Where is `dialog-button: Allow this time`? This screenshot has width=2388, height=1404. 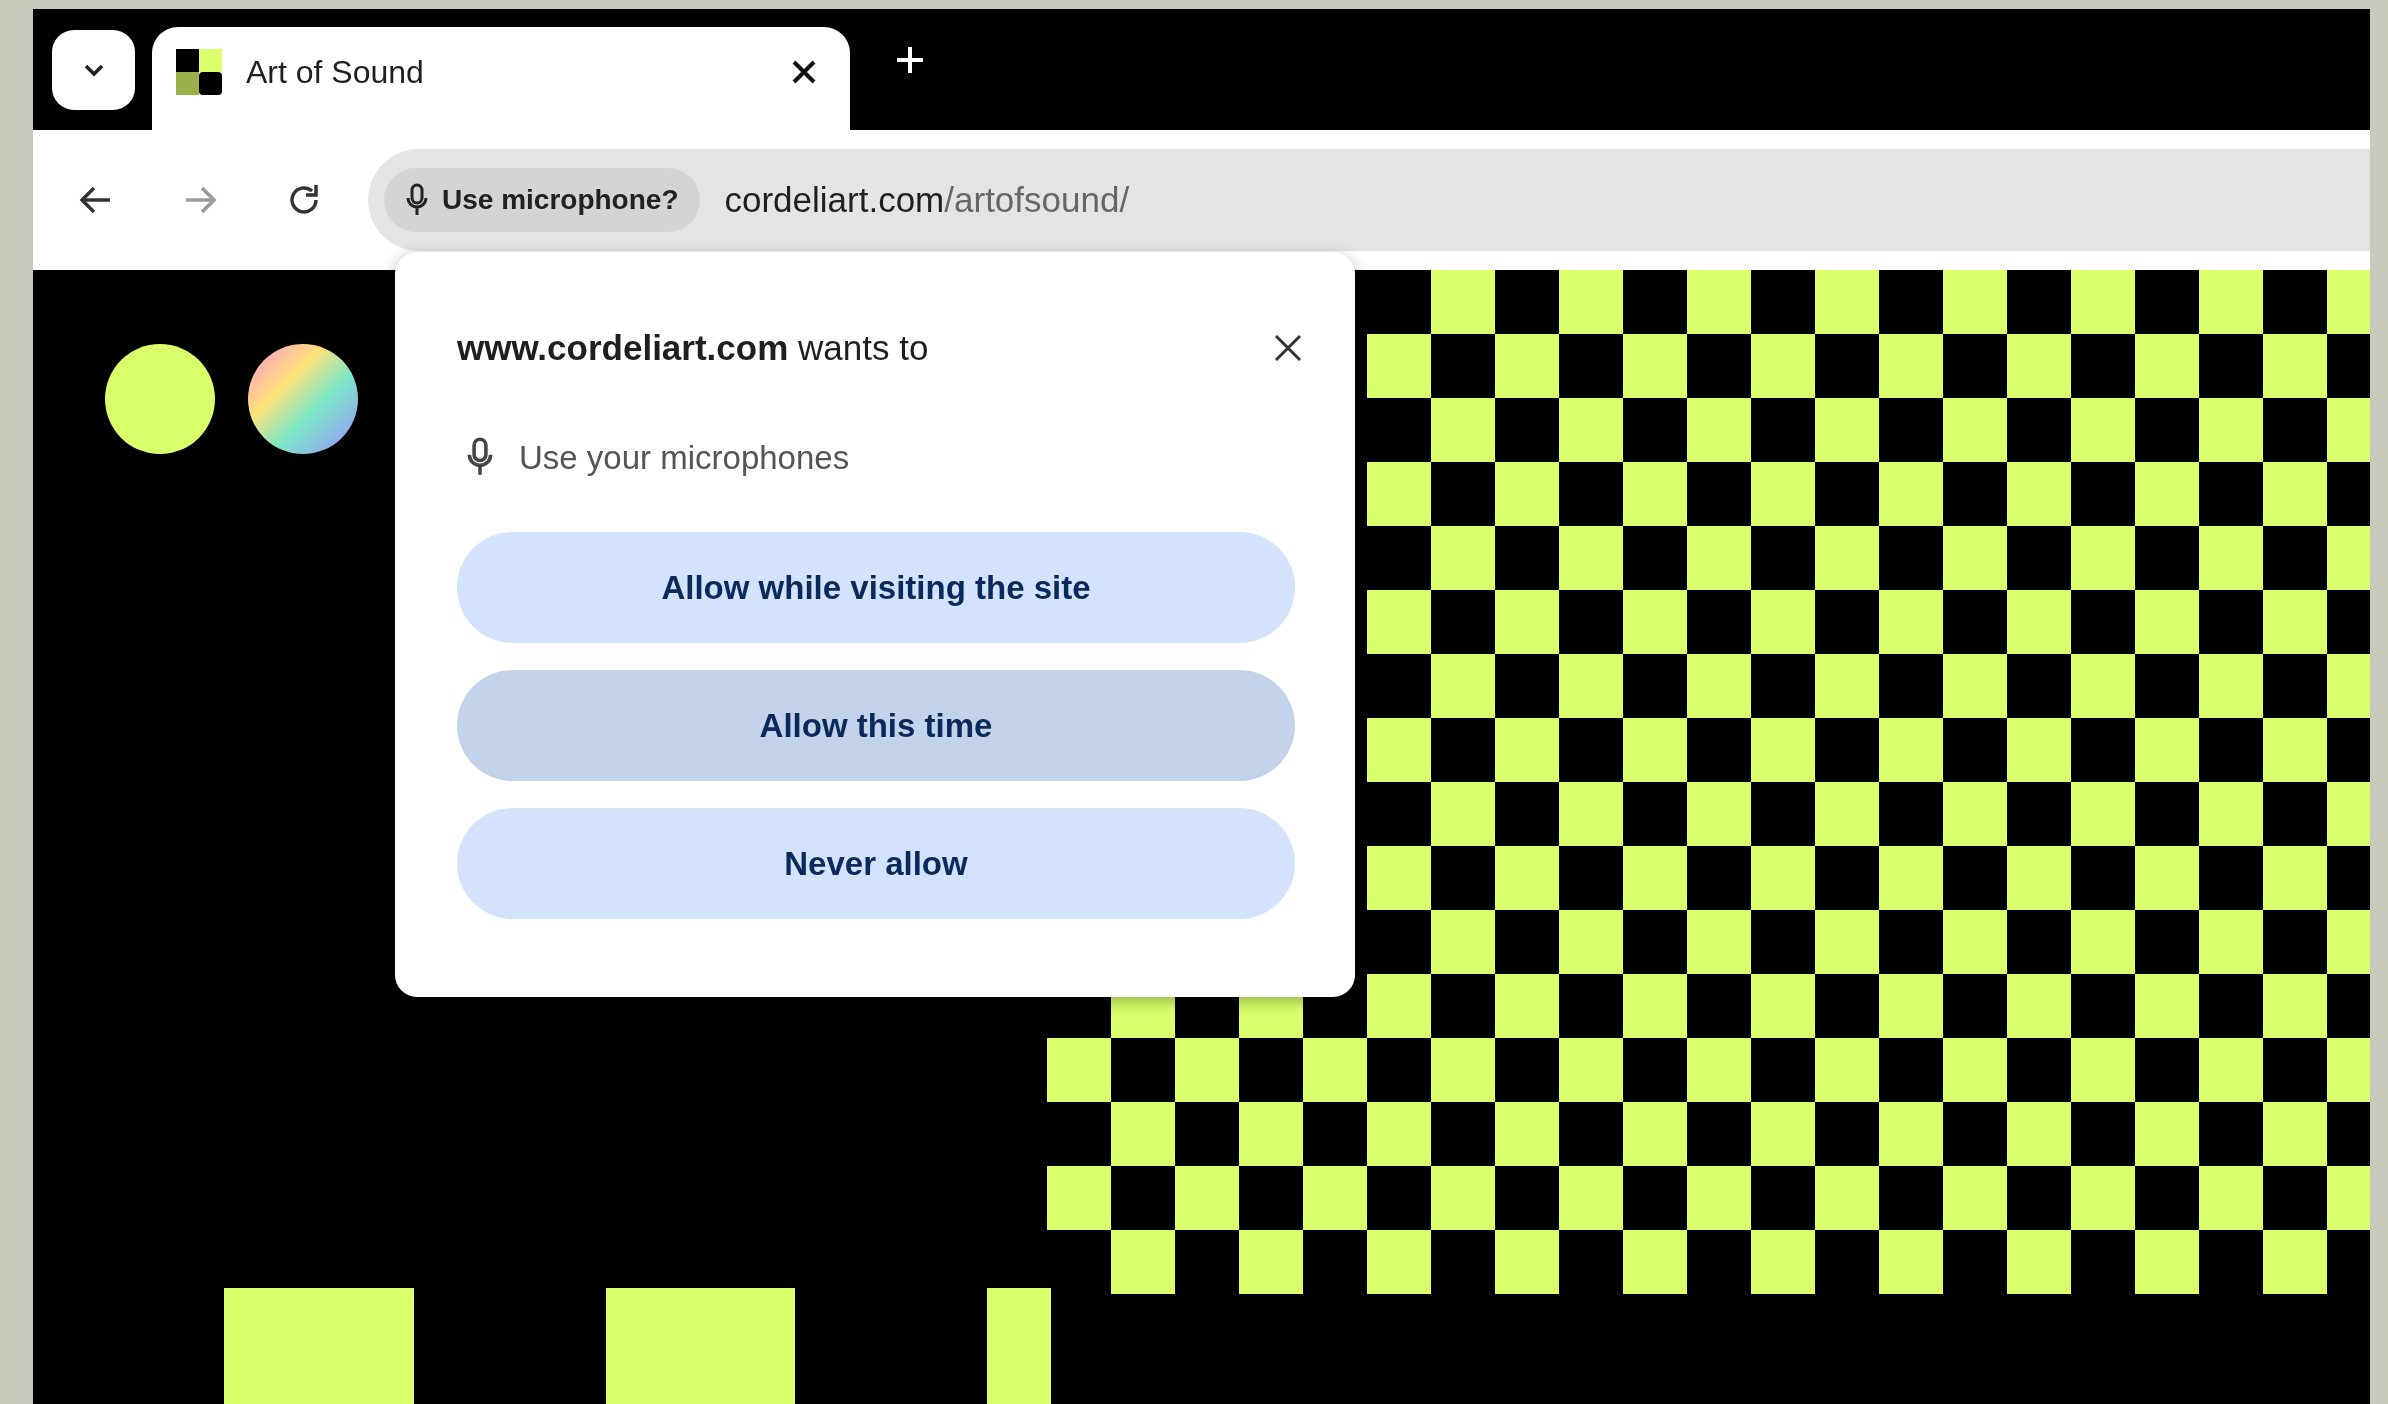
dialog-button: Allow this time is located at coordinates (876, 725).